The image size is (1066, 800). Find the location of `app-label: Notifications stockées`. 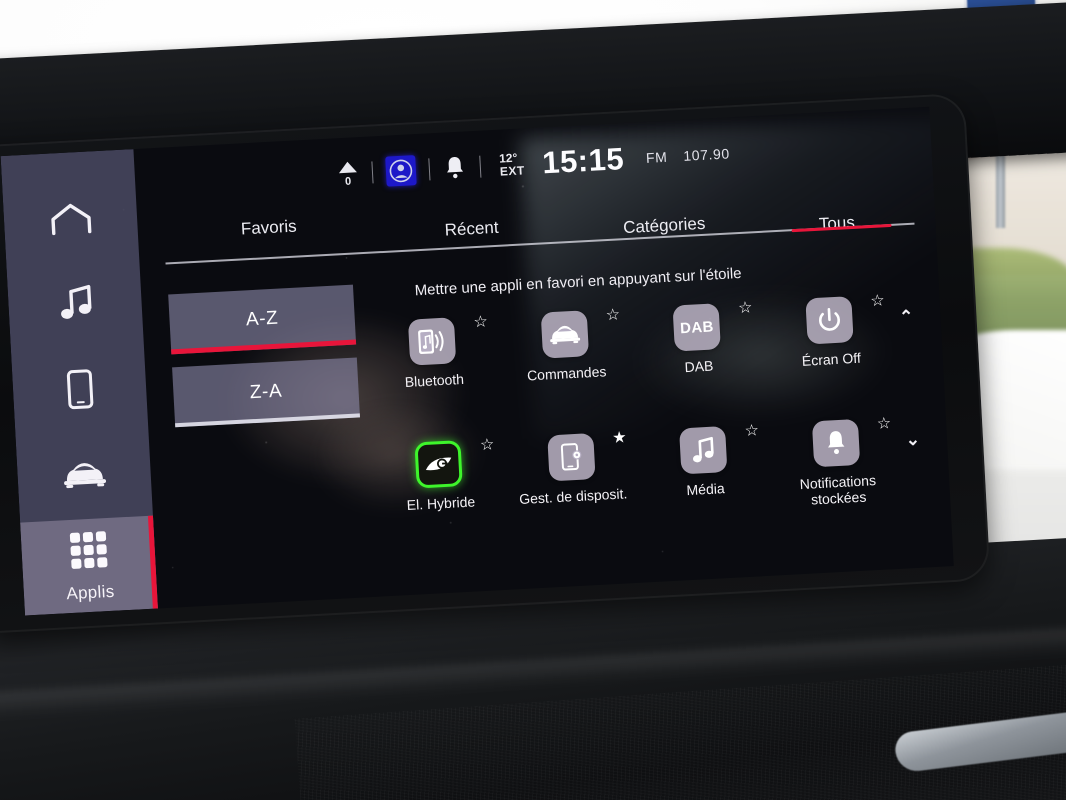

app-label: Notifications stockées is located at coordinates (838, 489).